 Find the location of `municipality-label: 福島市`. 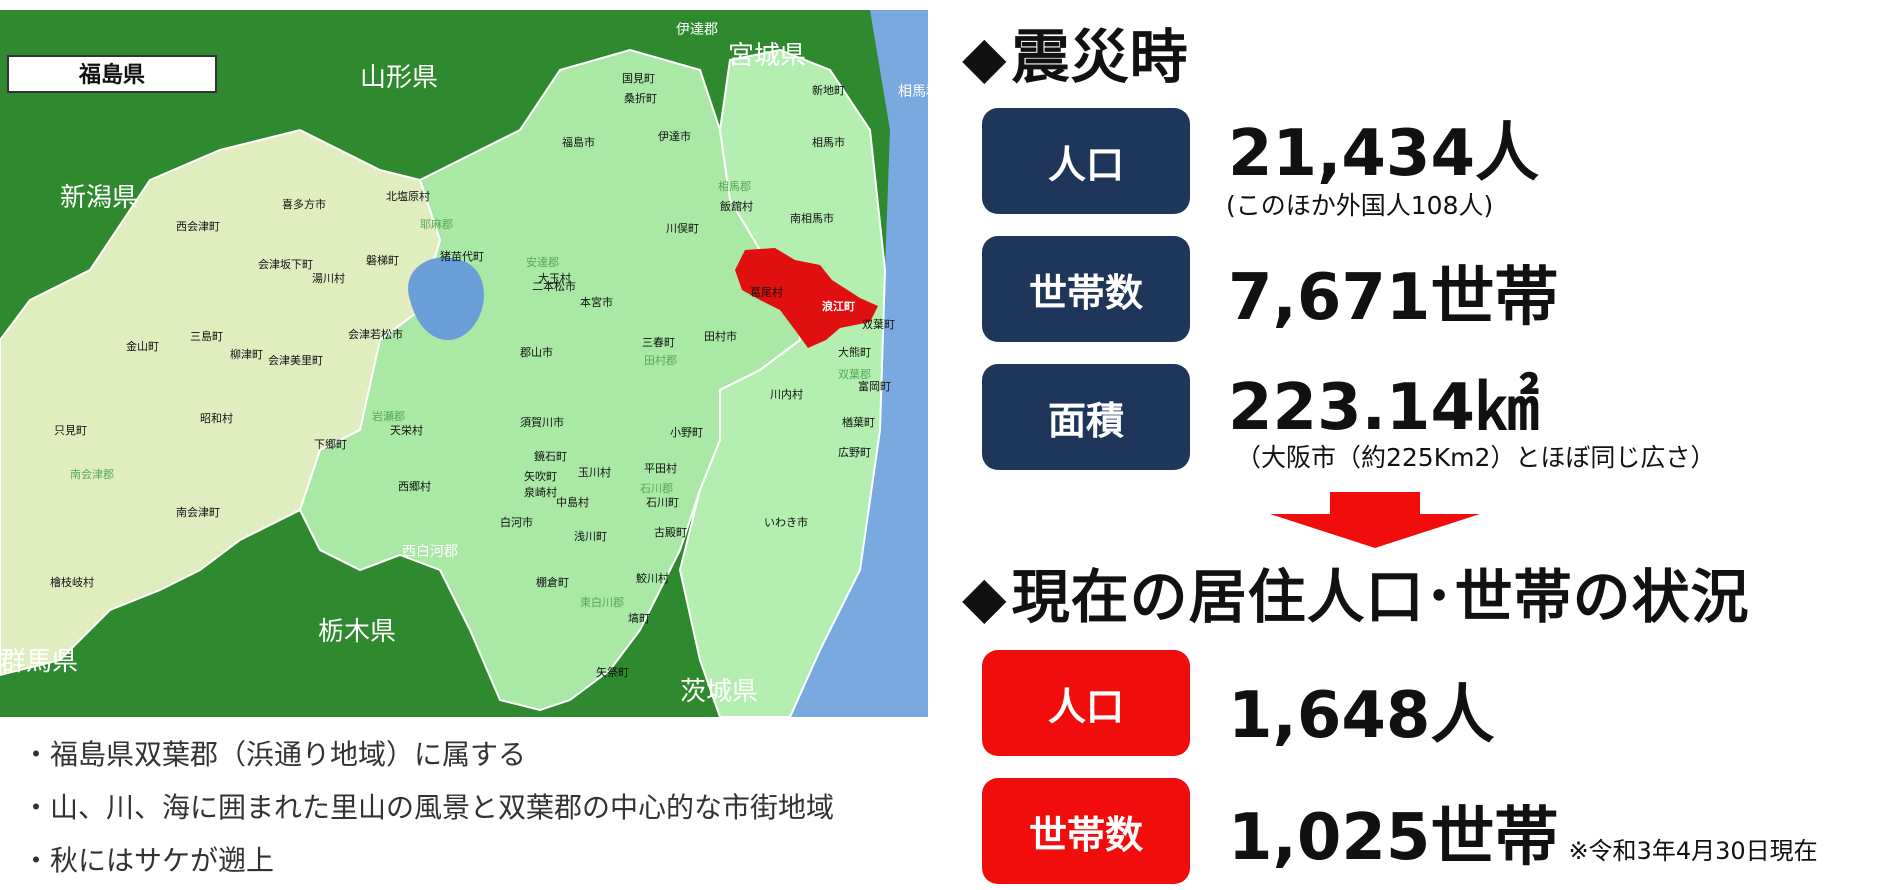

municipality-label: 福島市 is located at coordinates (578, 142).